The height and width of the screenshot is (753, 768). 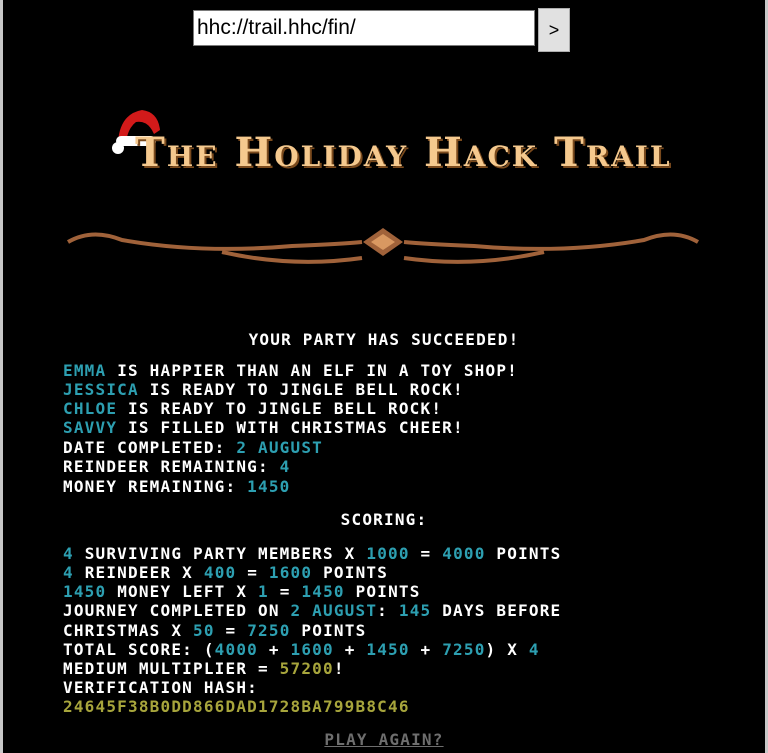 What do you see at coordinates (384, 519) in the screenshot?
I see `scoring-header: Scoring:` at bounding box center [384, 519].